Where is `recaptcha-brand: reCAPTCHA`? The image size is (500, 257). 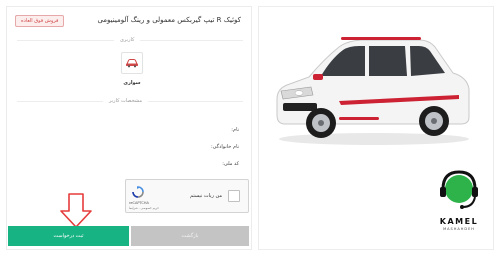
recaptcha-brand: reCAPTCHA is located at coordinates (139, 203).